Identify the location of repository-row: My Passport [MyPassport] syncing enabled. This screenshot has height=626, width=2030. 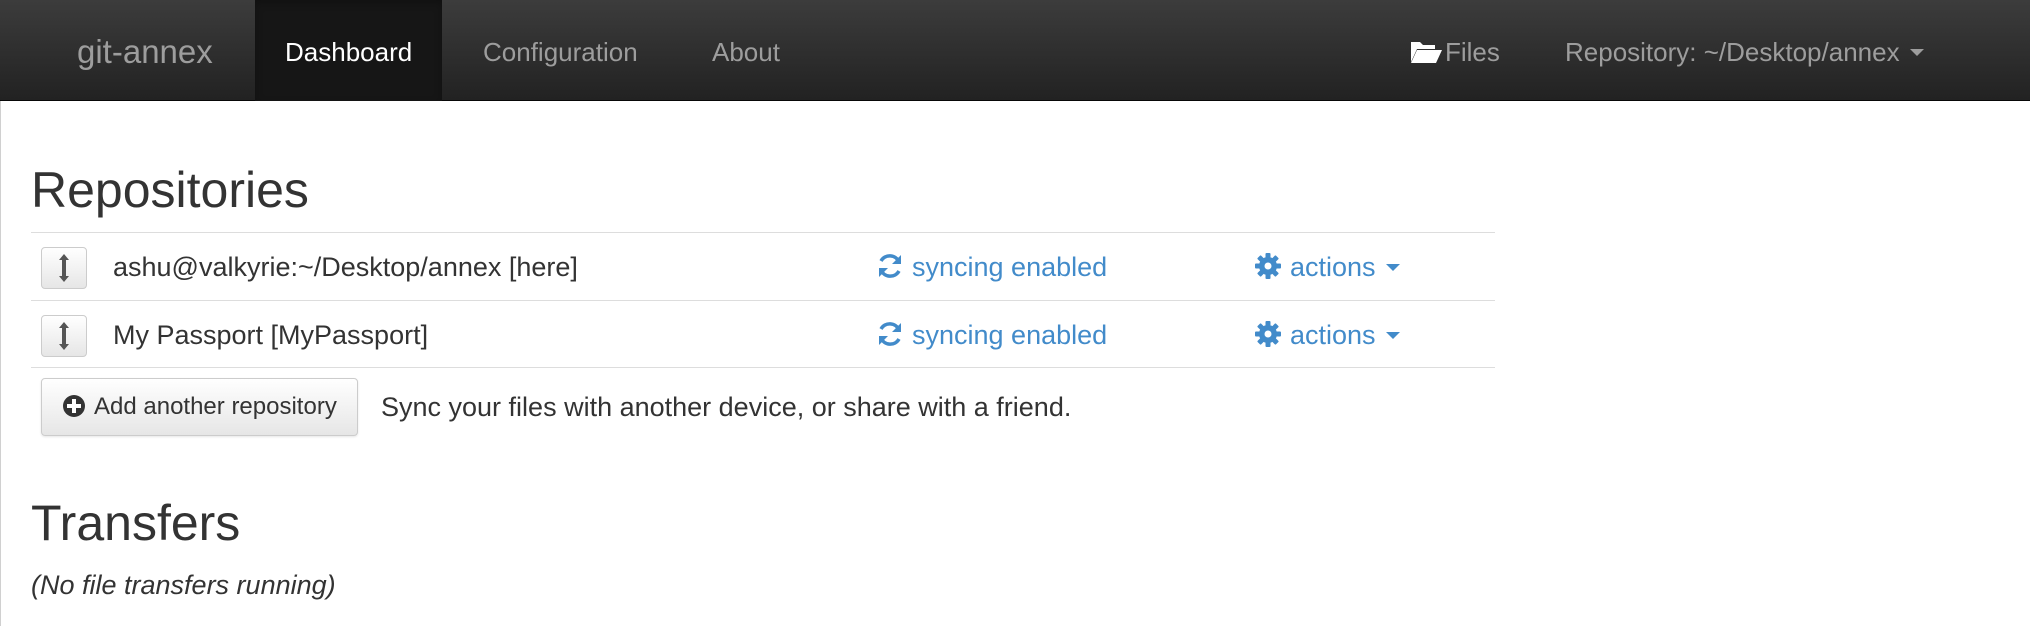
(763, 334).